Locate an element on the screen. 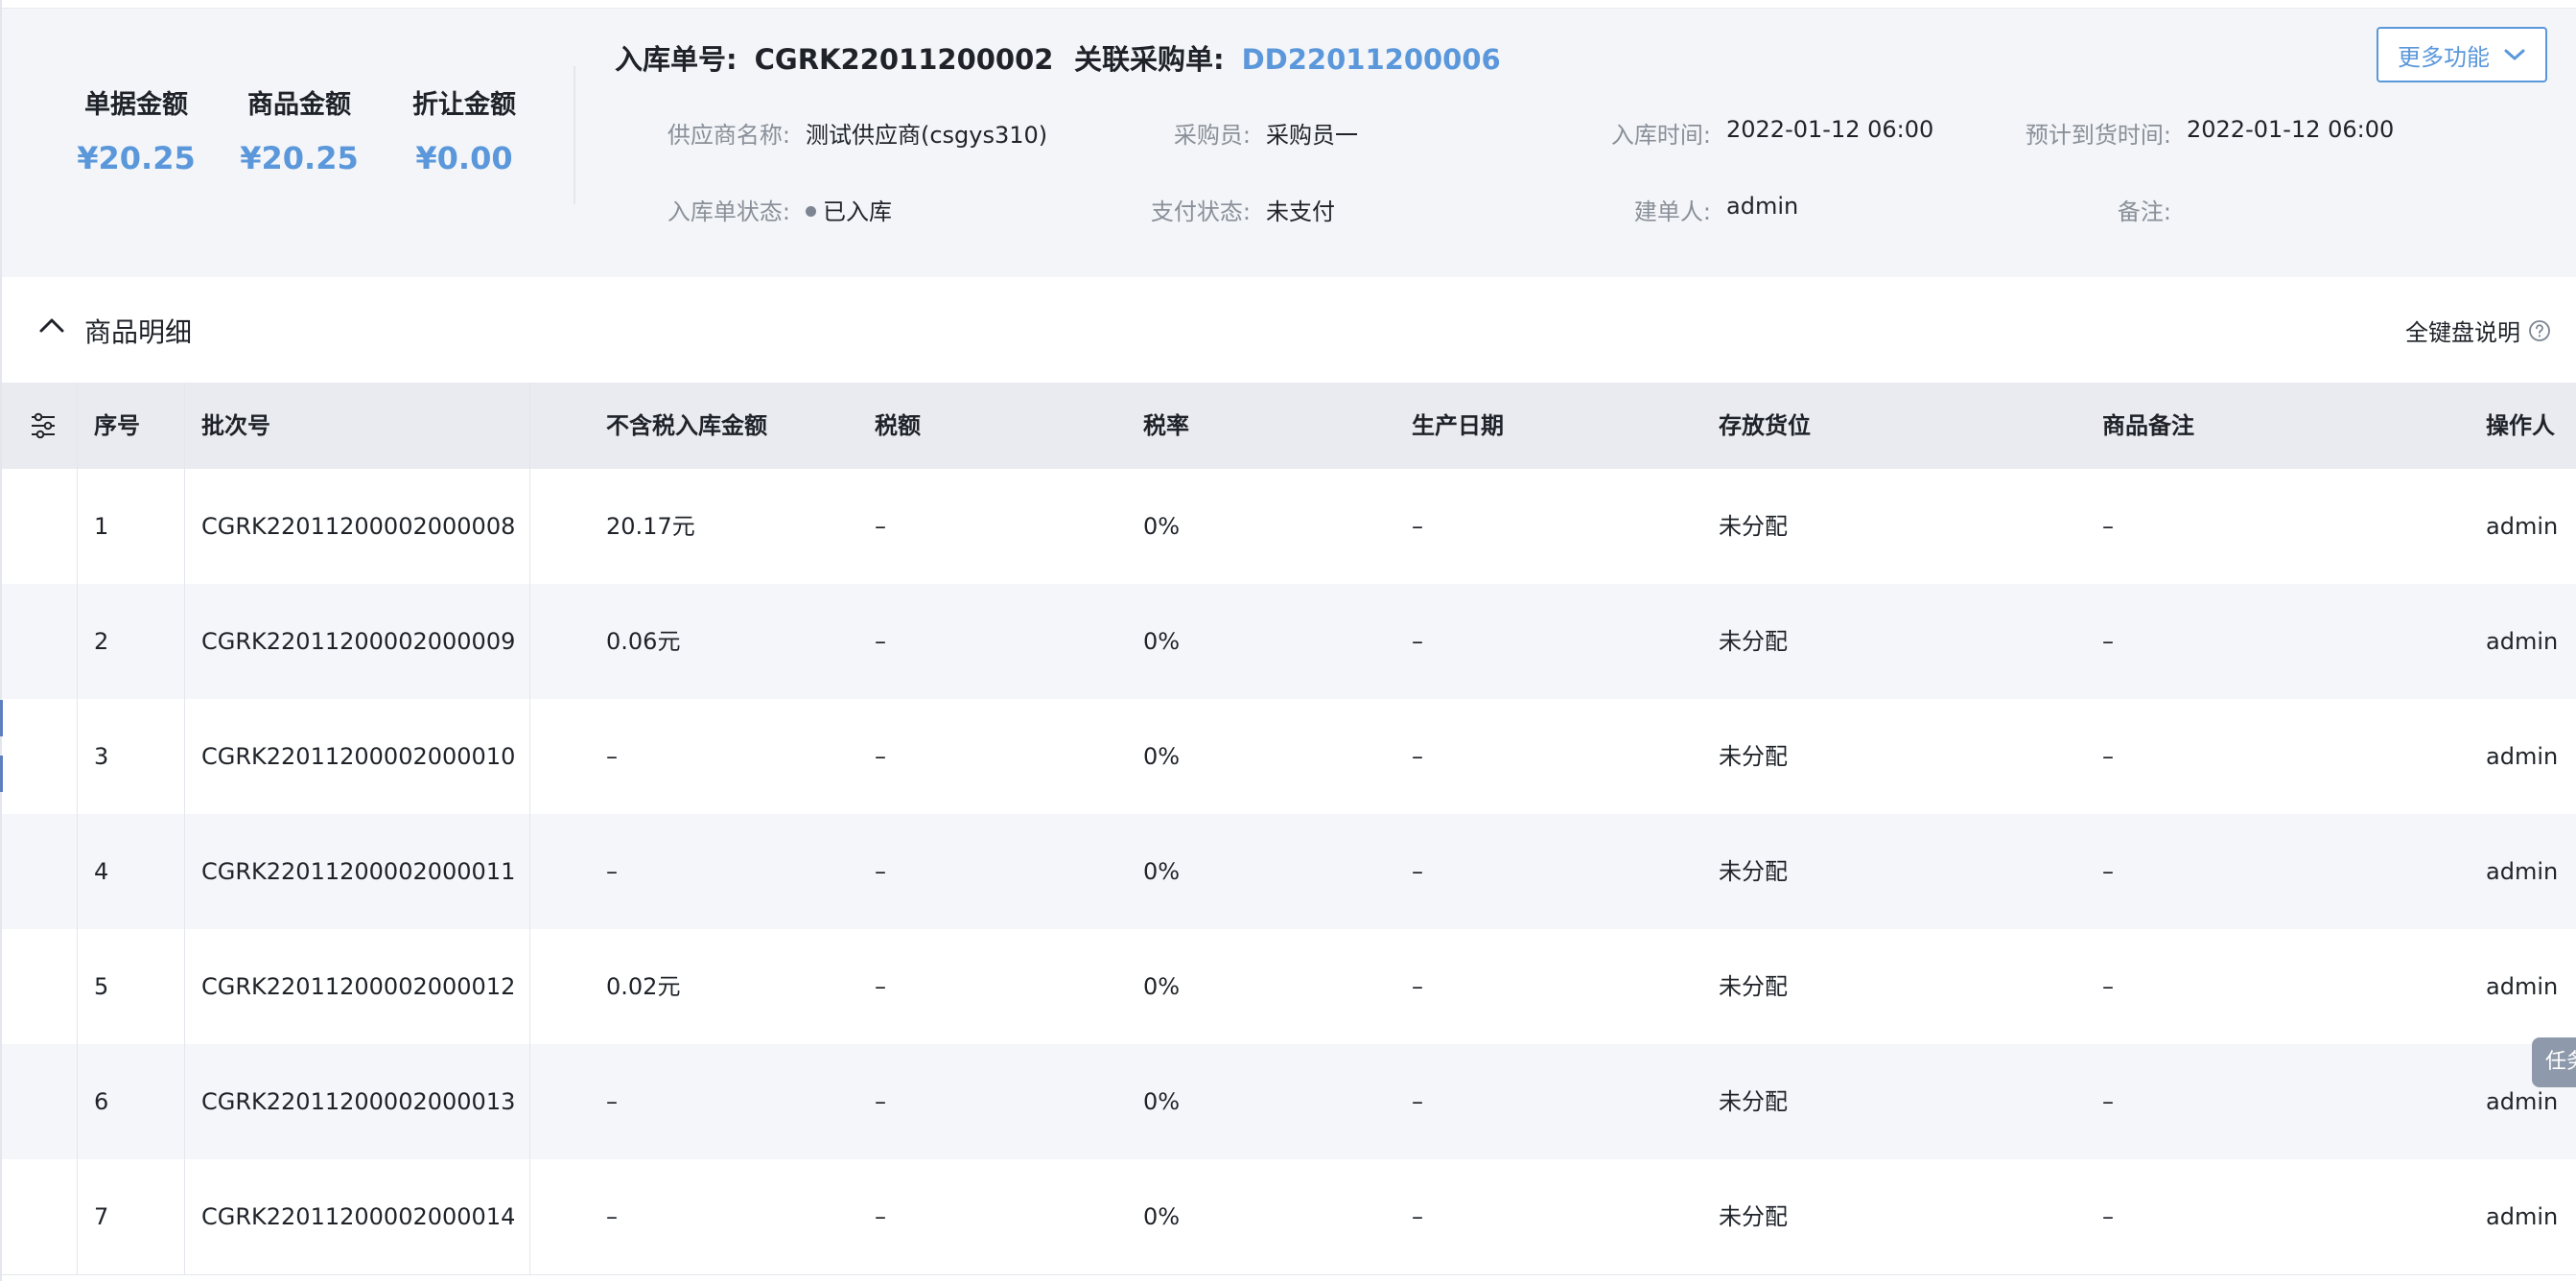  header-col-storage-location: 存放货位 is located at coordinates (1765, 426).